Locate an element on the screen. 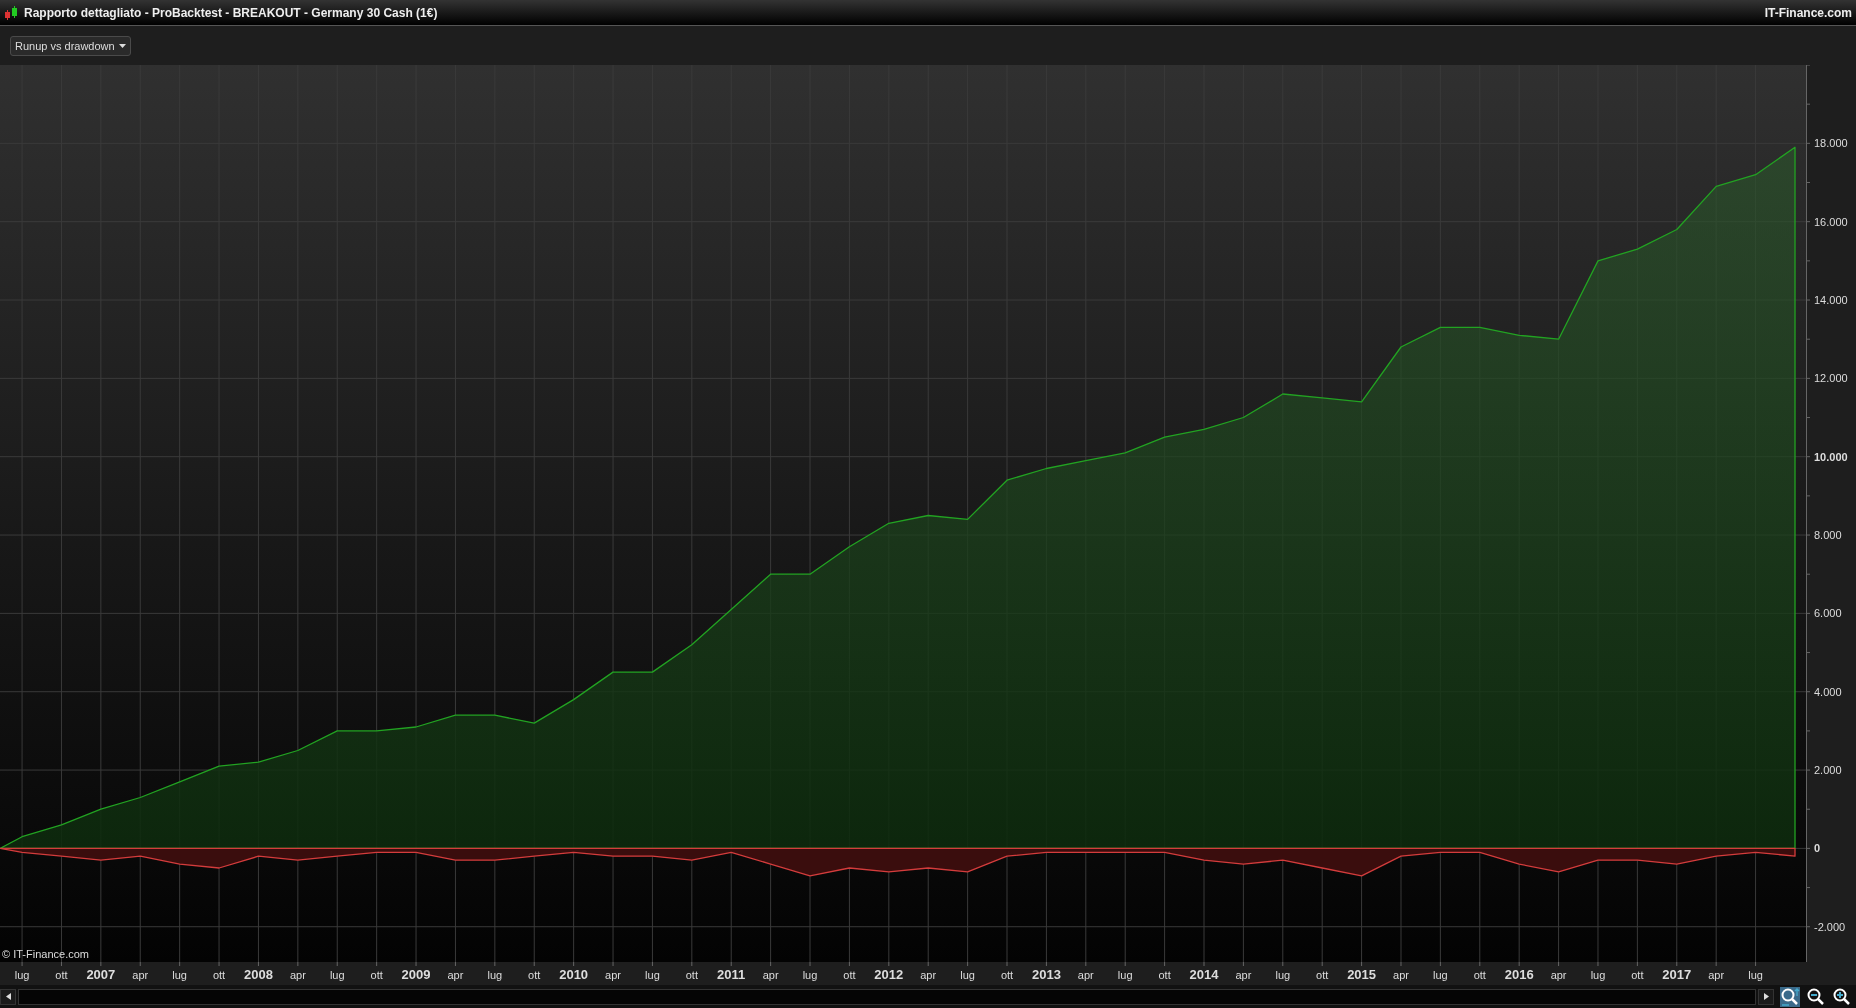 The width and height of the screenshot is (1856, 1008). window-title: Rapporto dettagliato - ProBacktest - BREAKOUT - Germany 30 Cash (1€) is located at coordinates (231, 12).